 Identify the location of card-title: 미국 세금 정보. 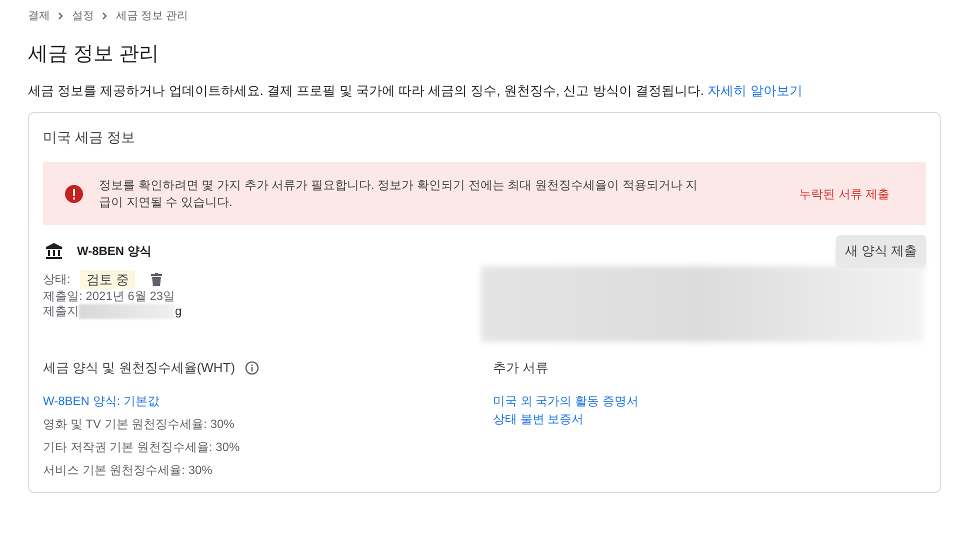
(89, 137).